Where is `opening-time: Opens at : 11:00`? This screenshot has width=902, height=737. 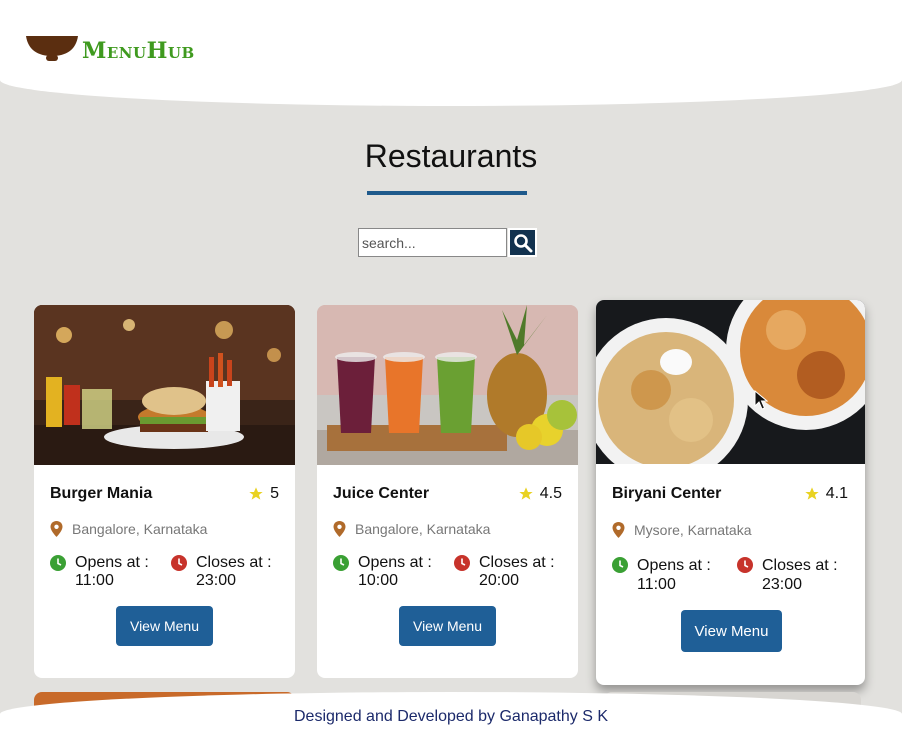 opening-time: Opens at : 11:00 is located at coordinates (661, 575).